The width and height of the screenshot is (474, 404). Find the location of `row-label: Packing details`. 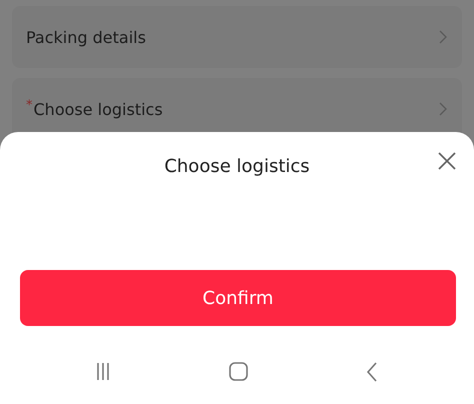

row-label: Packing details is located at coordinates (86, 37).